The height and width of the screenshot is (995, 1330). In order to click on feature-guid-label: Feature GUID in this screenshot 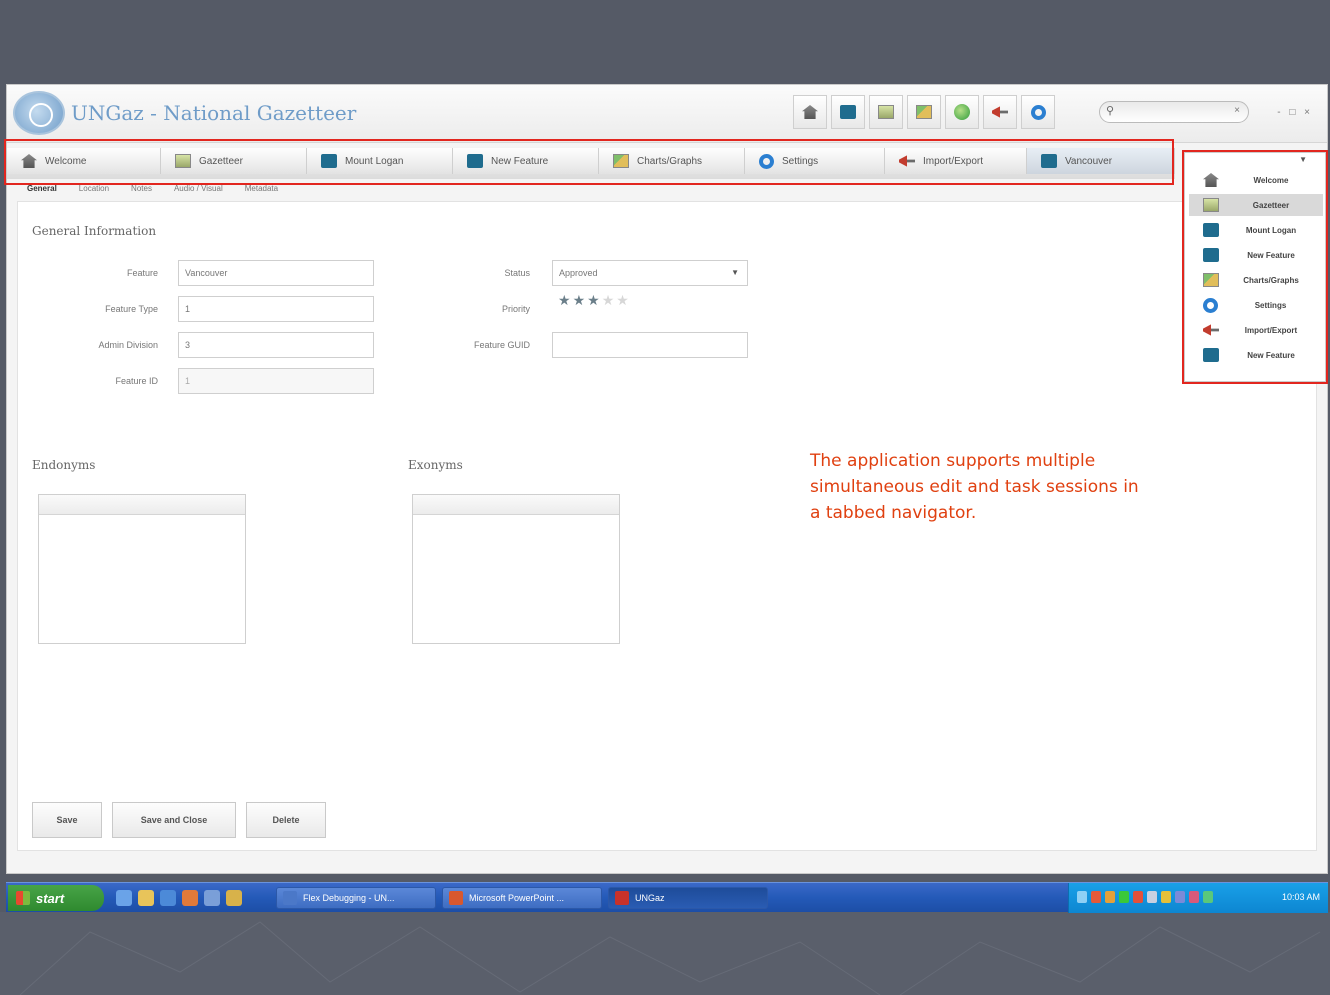, I will do `click(501, 345)`.